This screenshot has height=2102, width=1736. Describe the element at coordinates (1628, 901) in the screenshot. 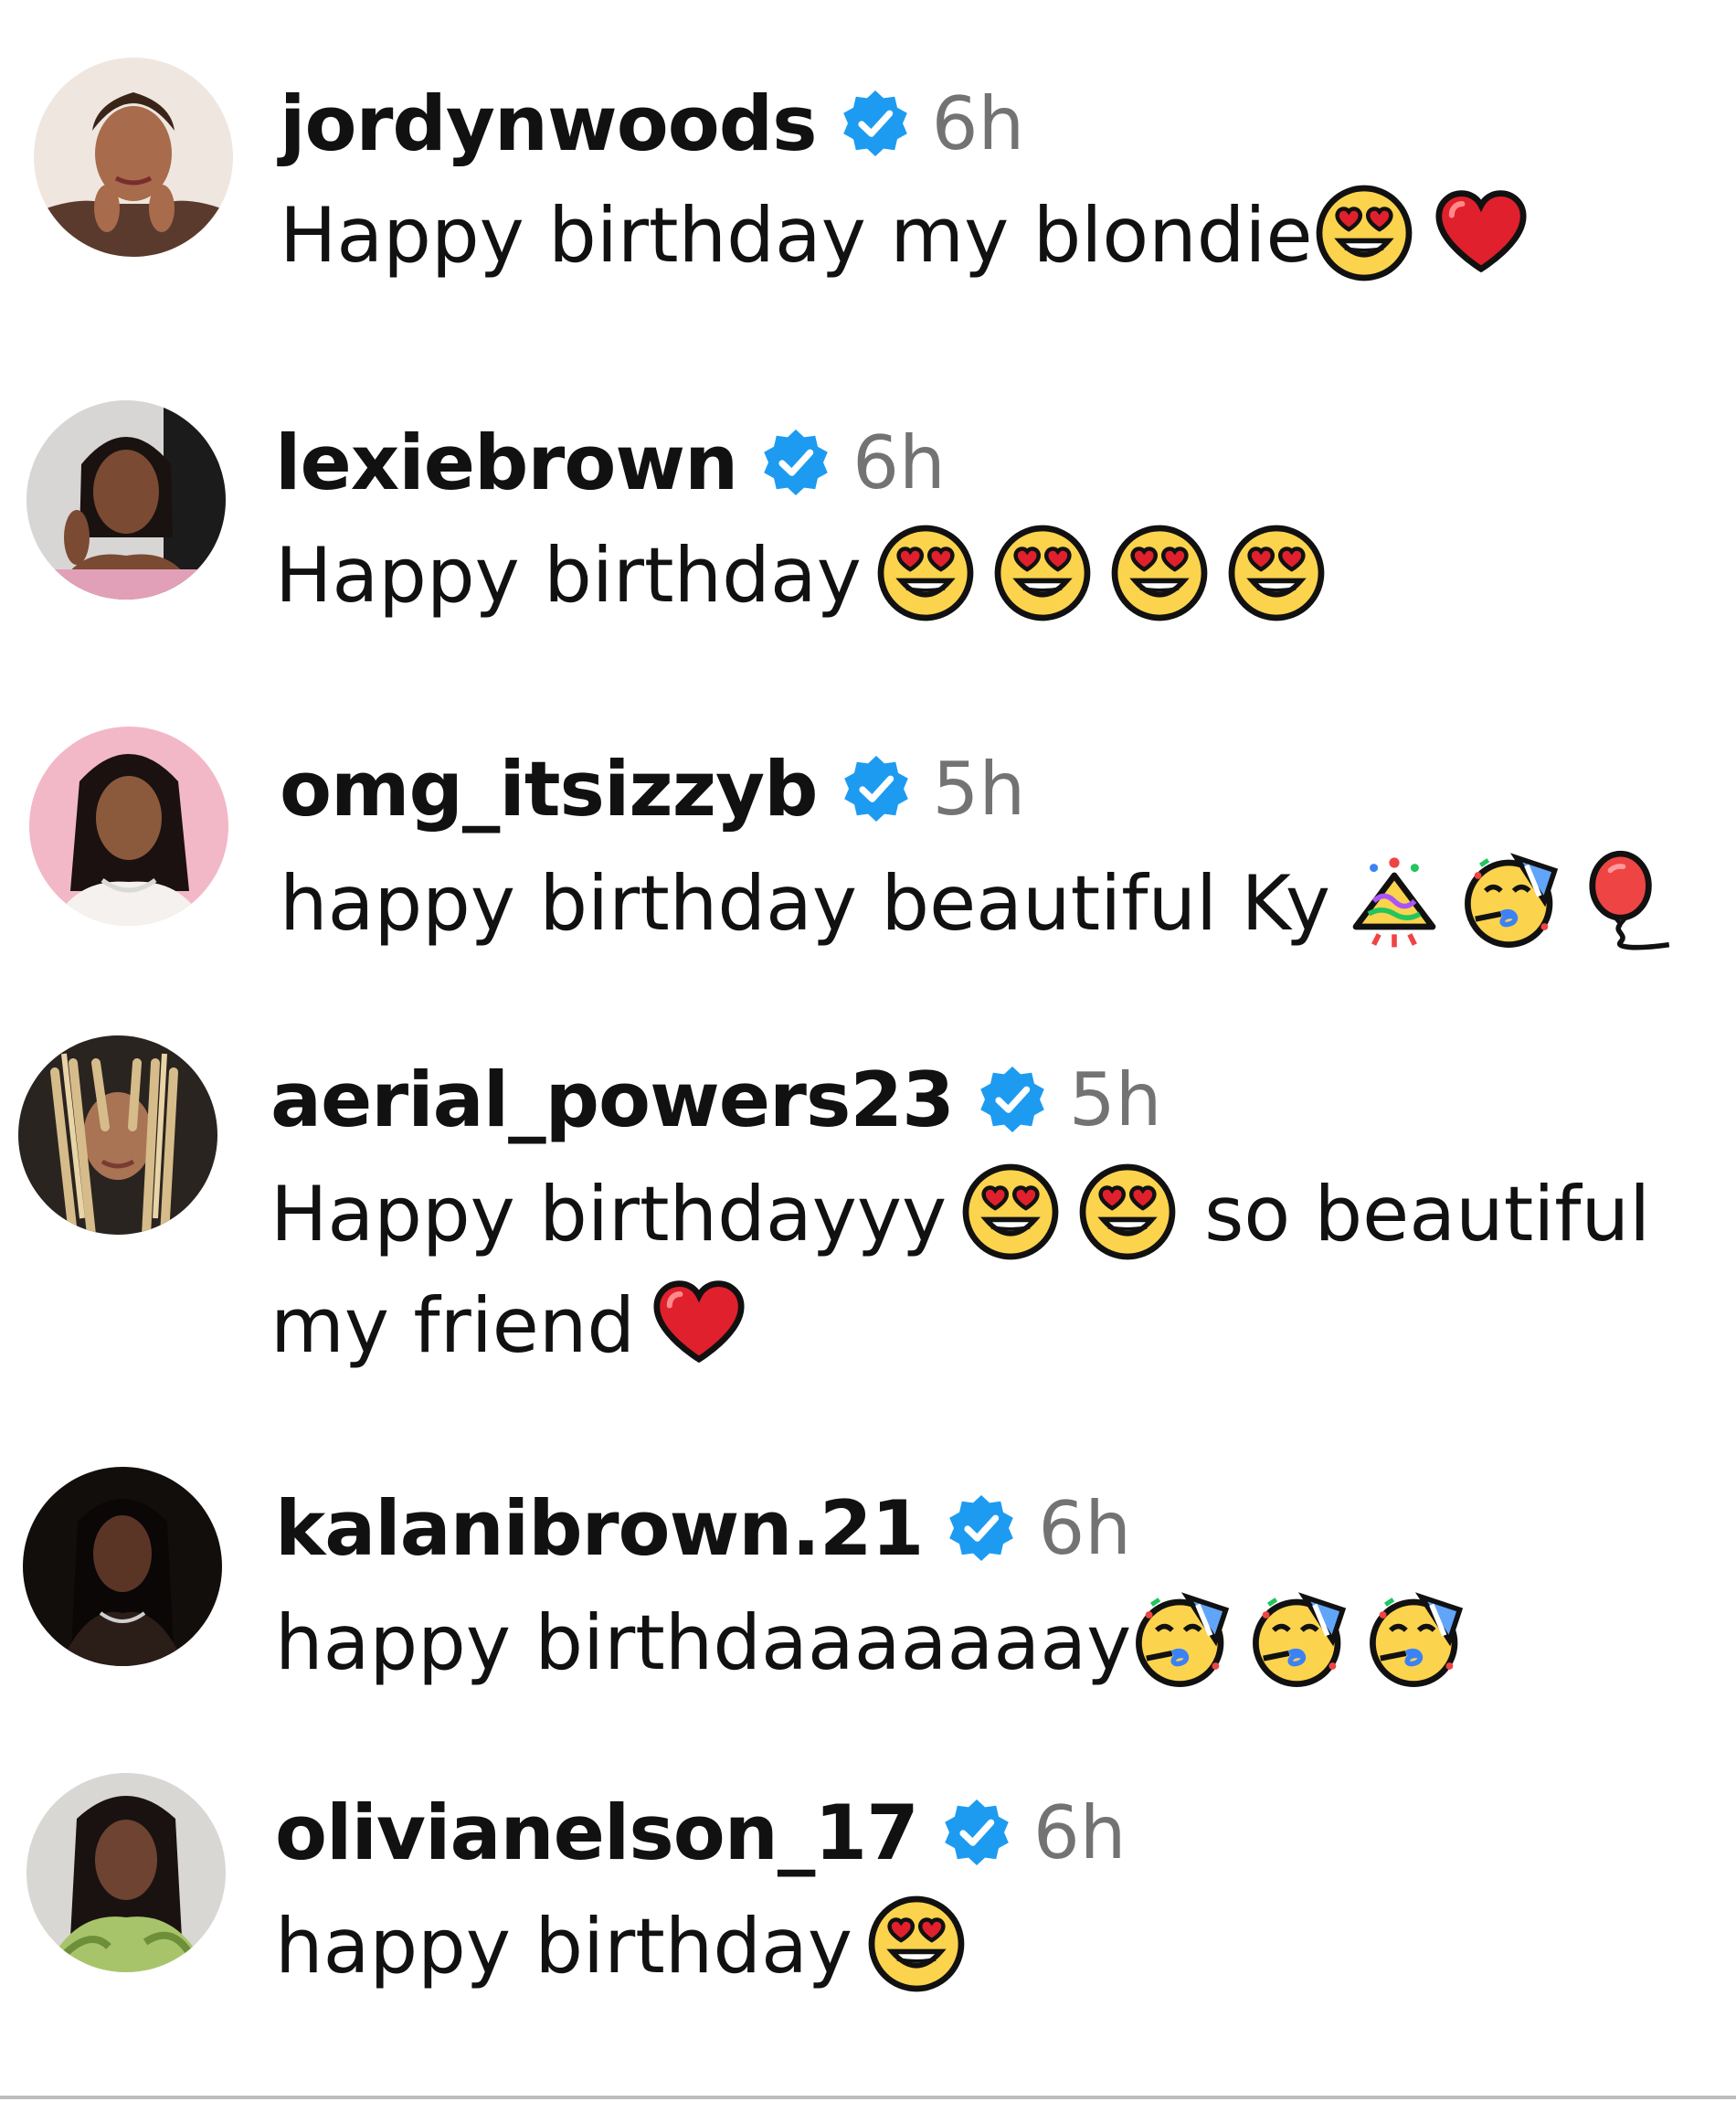

I see `balloon-emoji-icon` at that location.